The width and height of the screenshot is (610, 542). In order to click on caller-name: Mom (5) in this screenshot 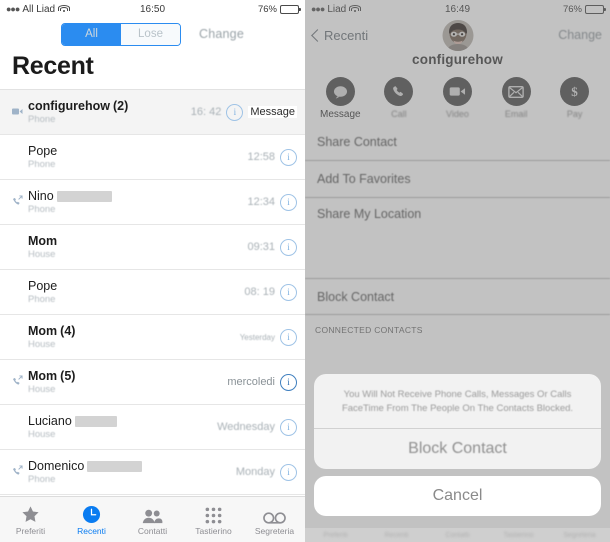, I will do `click(52, 376)`.